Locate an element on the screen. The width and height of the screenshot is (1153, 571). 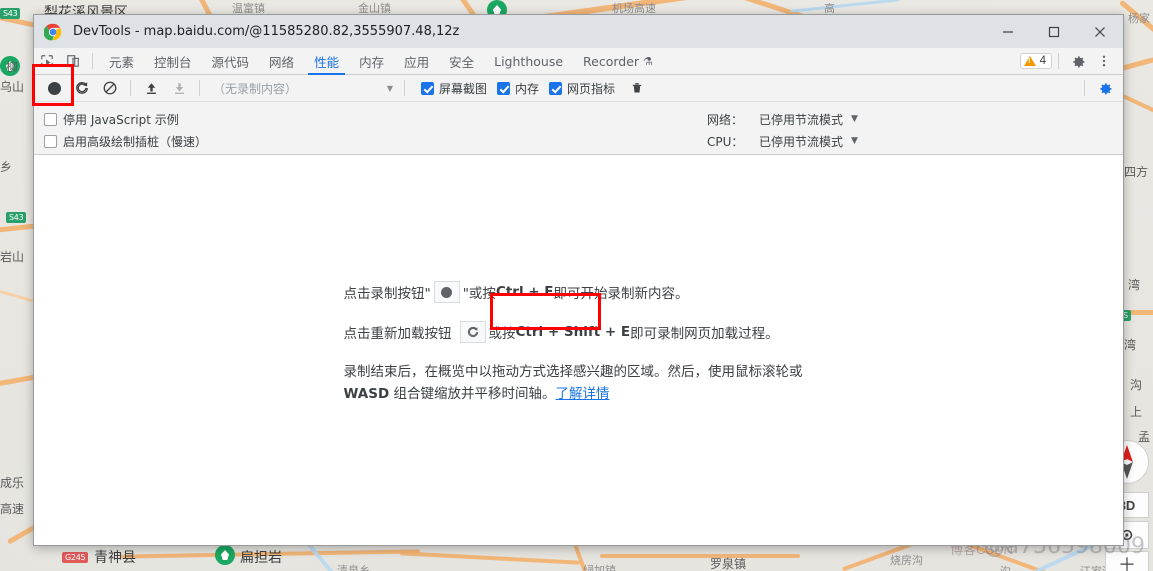
capture-options: 屏幕截图 内存 网页指标 is located at coordinates (513, 88).